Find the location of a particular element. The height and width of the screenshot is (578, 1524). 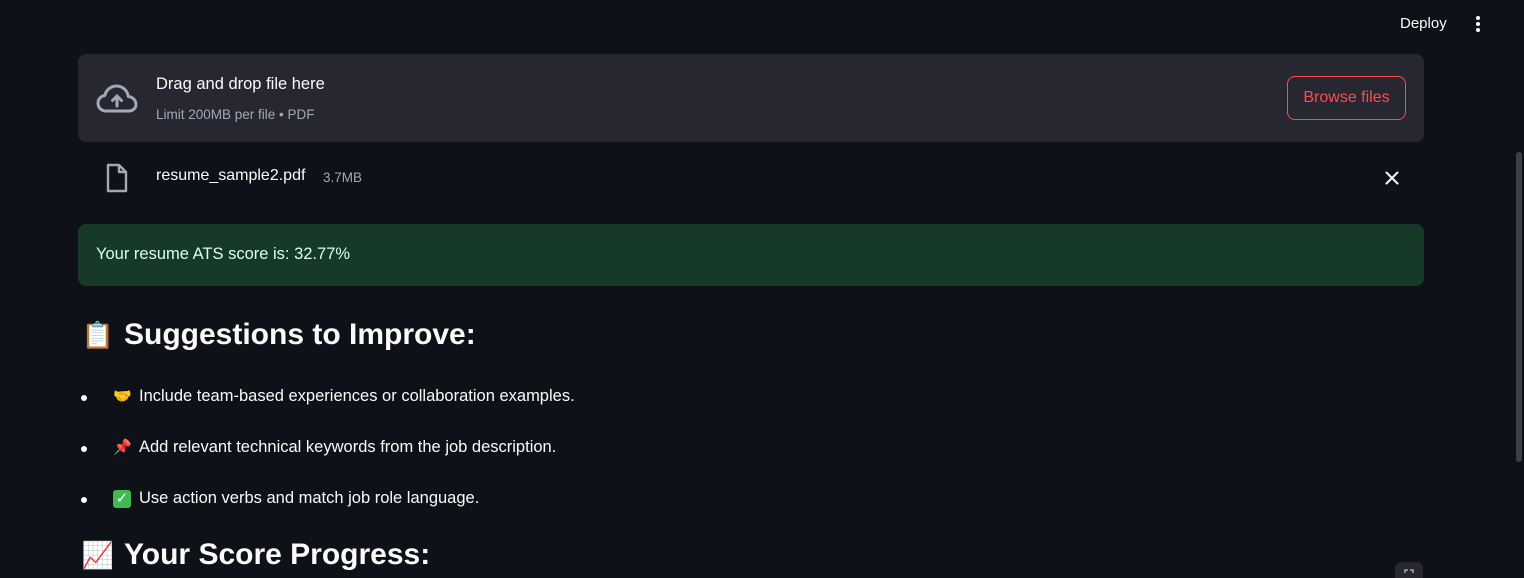

browse-files-button: Browse files is located at coordinates (1346, 98).